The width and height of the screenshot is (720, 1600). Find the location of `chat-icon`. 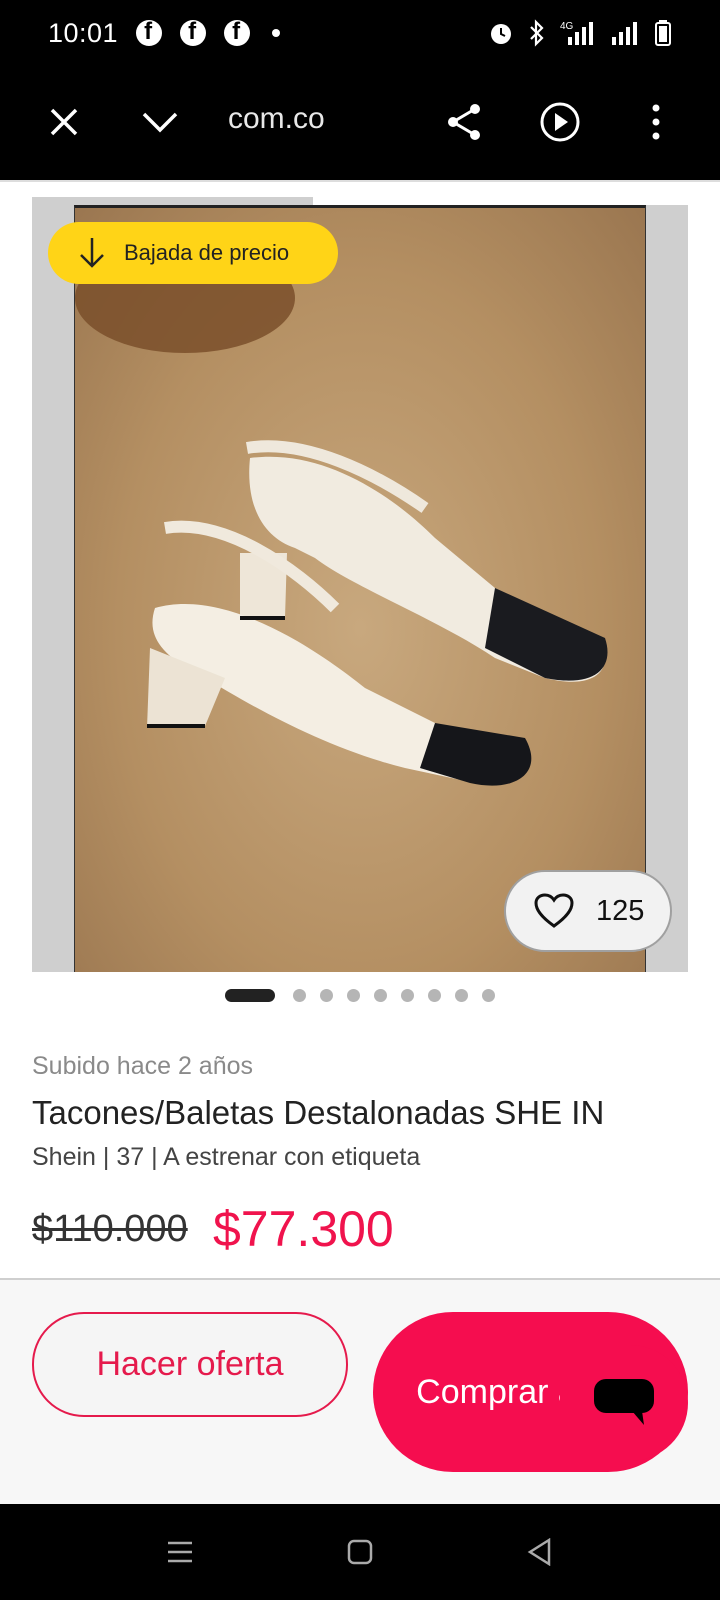

chat-icon is located at coordinates (624, 1402).